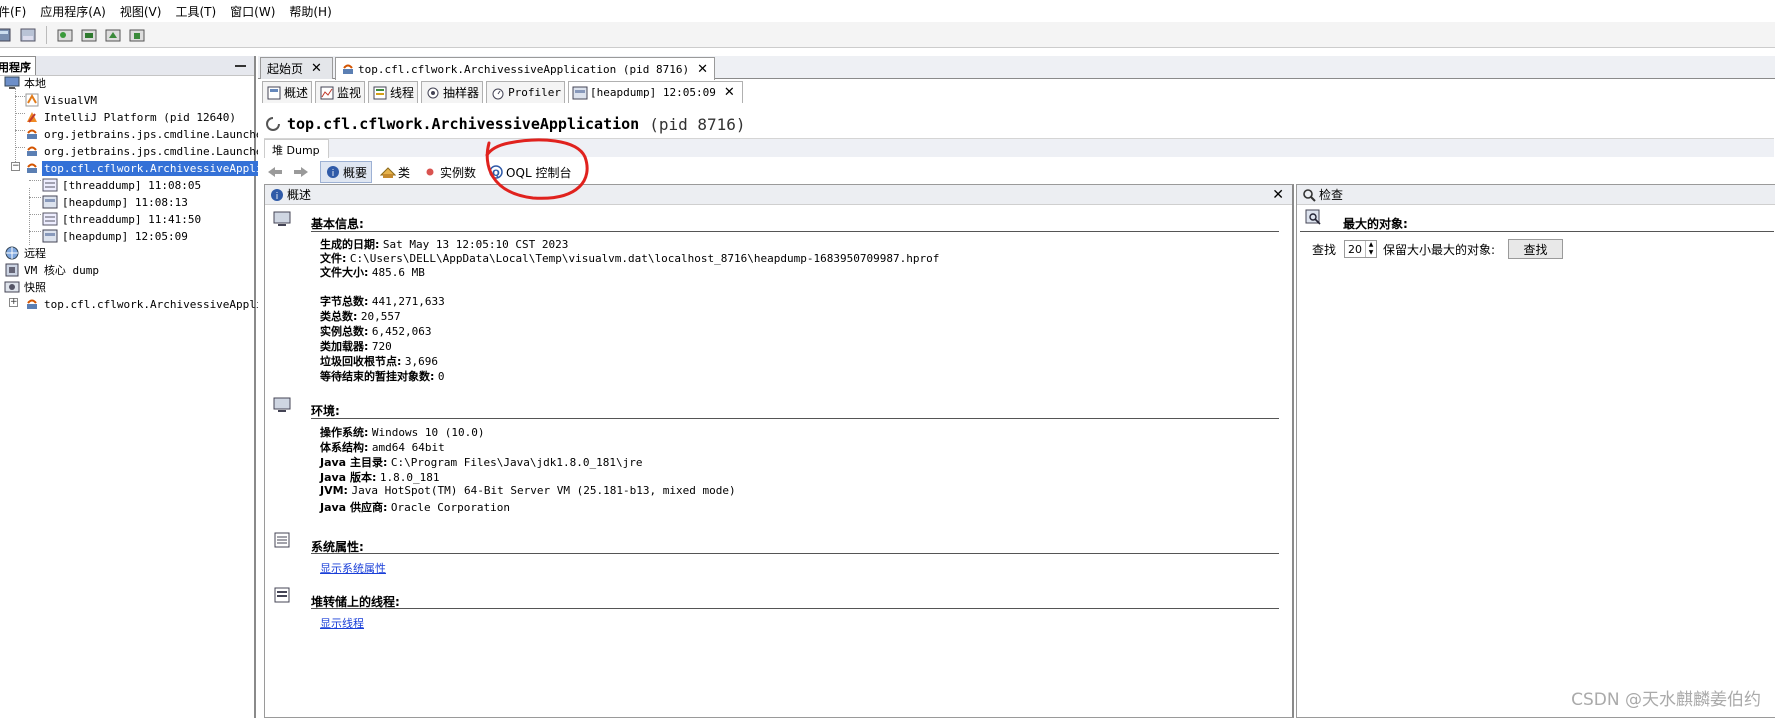 The image size is (1775, 718). What do you see at coordinates (65, 35) in the screenshot?
I see `add-jmx-icon` at bounding box center [65, 35].